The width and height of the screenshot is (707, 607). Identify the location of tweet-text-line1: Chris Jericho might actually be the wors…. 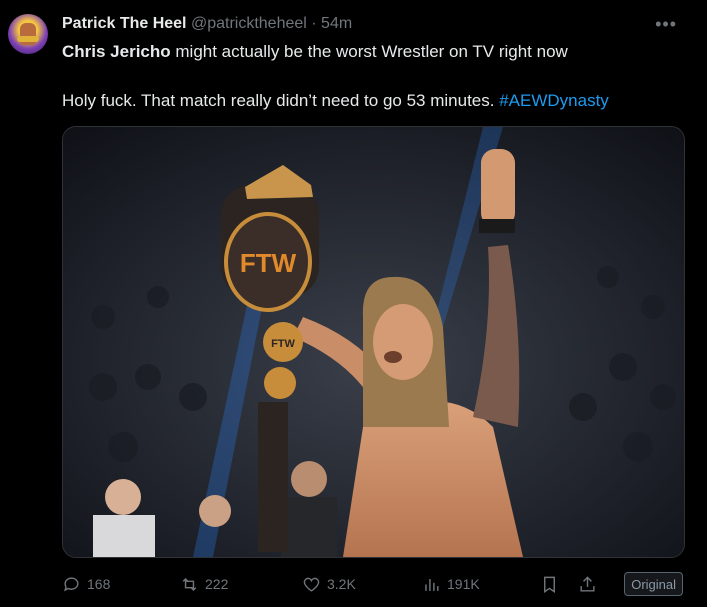
(315, 52).